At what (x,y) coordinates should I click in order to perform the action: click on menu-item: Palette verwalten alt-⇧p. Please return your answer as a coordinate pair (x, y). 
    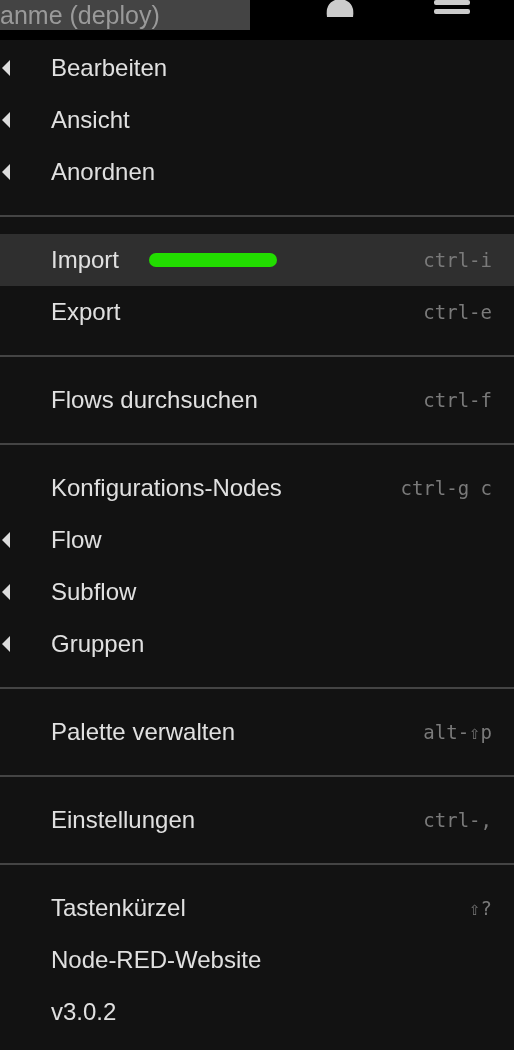
    Looking at the image, I should click on (257, 732).